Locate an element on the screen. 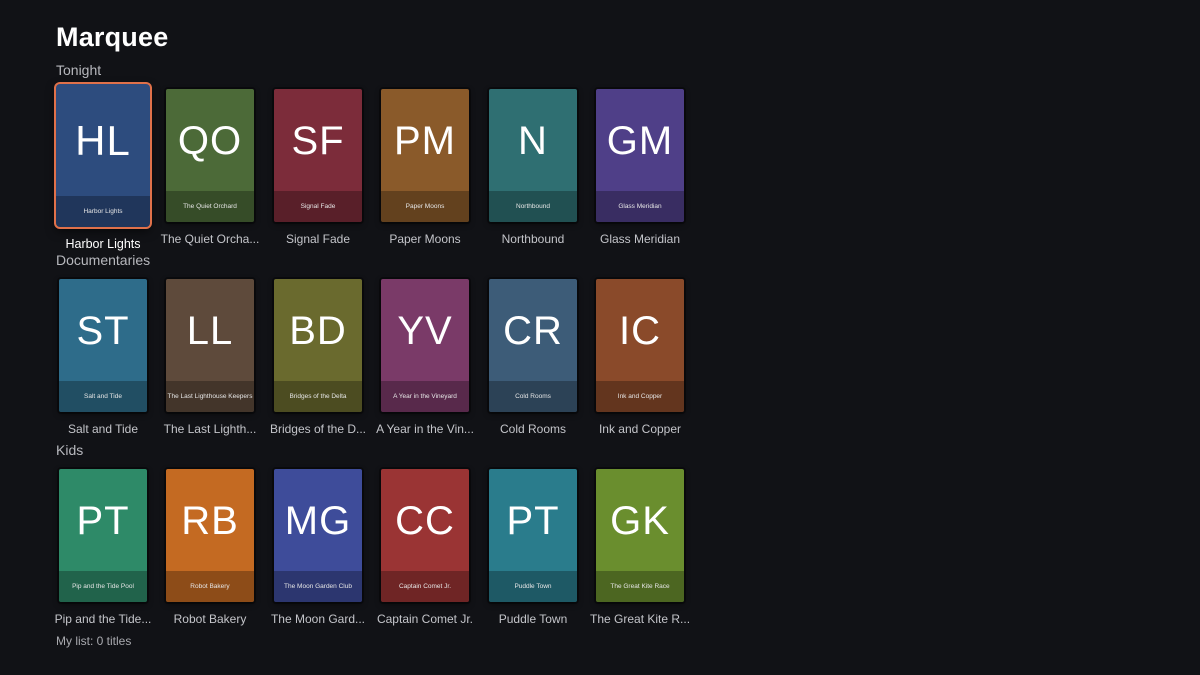 The height and width of the screenshot is (675, 1200). poster-band-title: The Last Lighthouse Keepers is located at coordinates (210, 396).